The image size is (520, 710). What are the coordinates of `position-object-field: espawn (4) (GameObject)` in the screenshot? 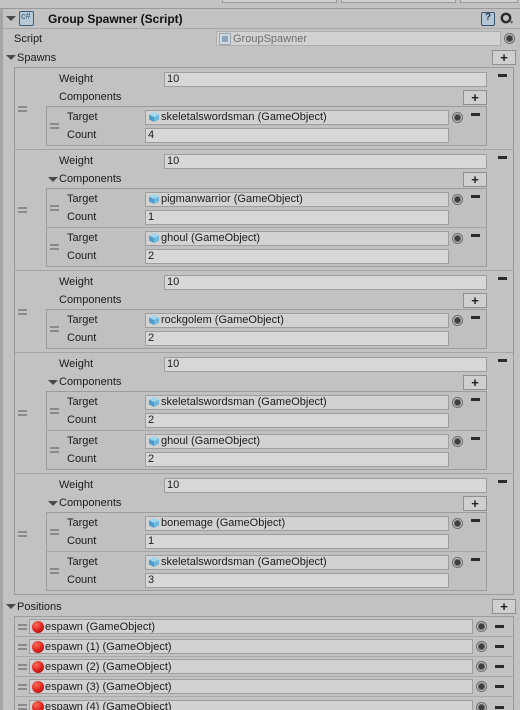 It's located at (251, 704).